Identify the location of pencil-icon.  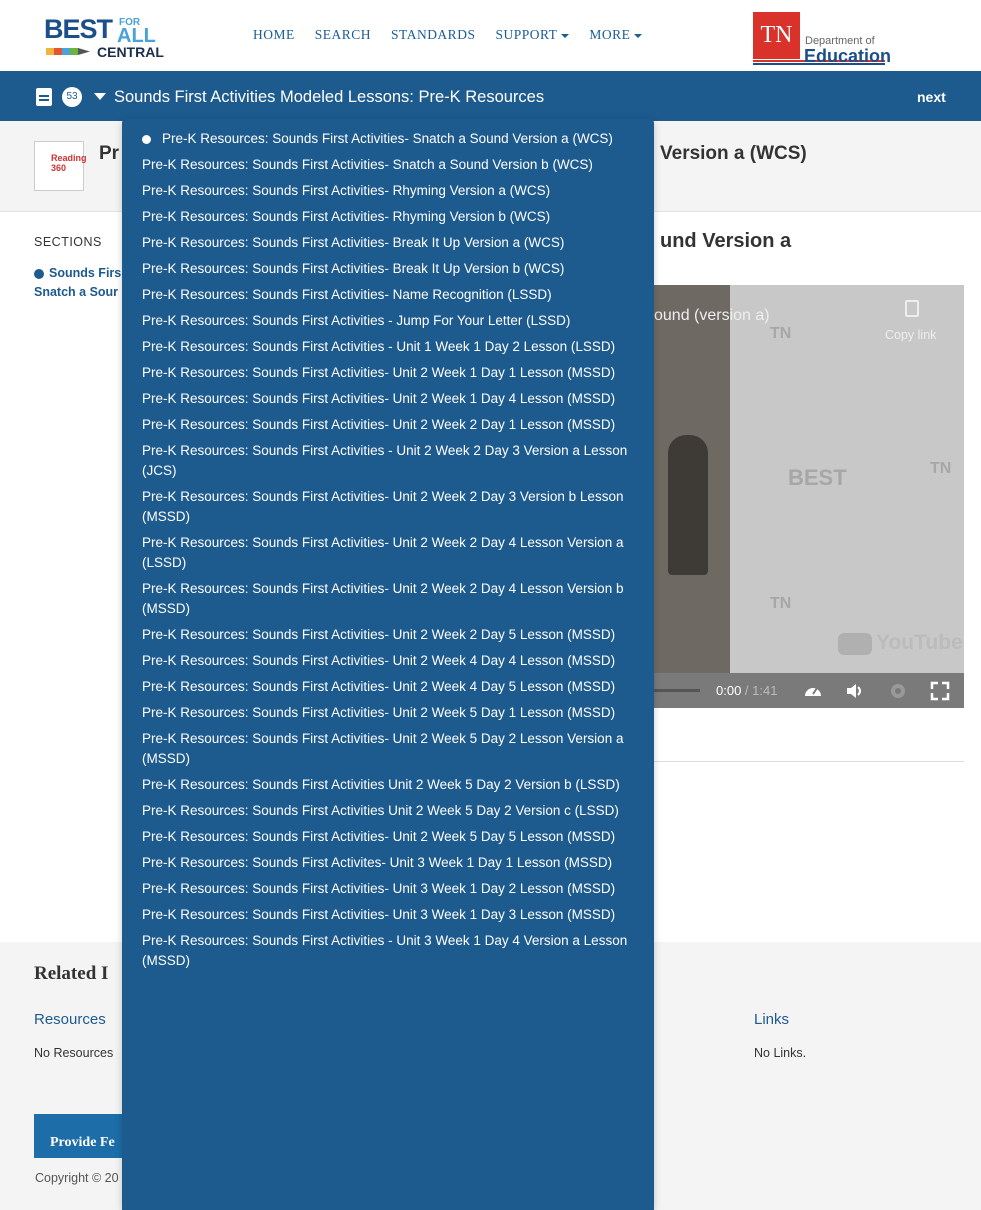
(68, 51).